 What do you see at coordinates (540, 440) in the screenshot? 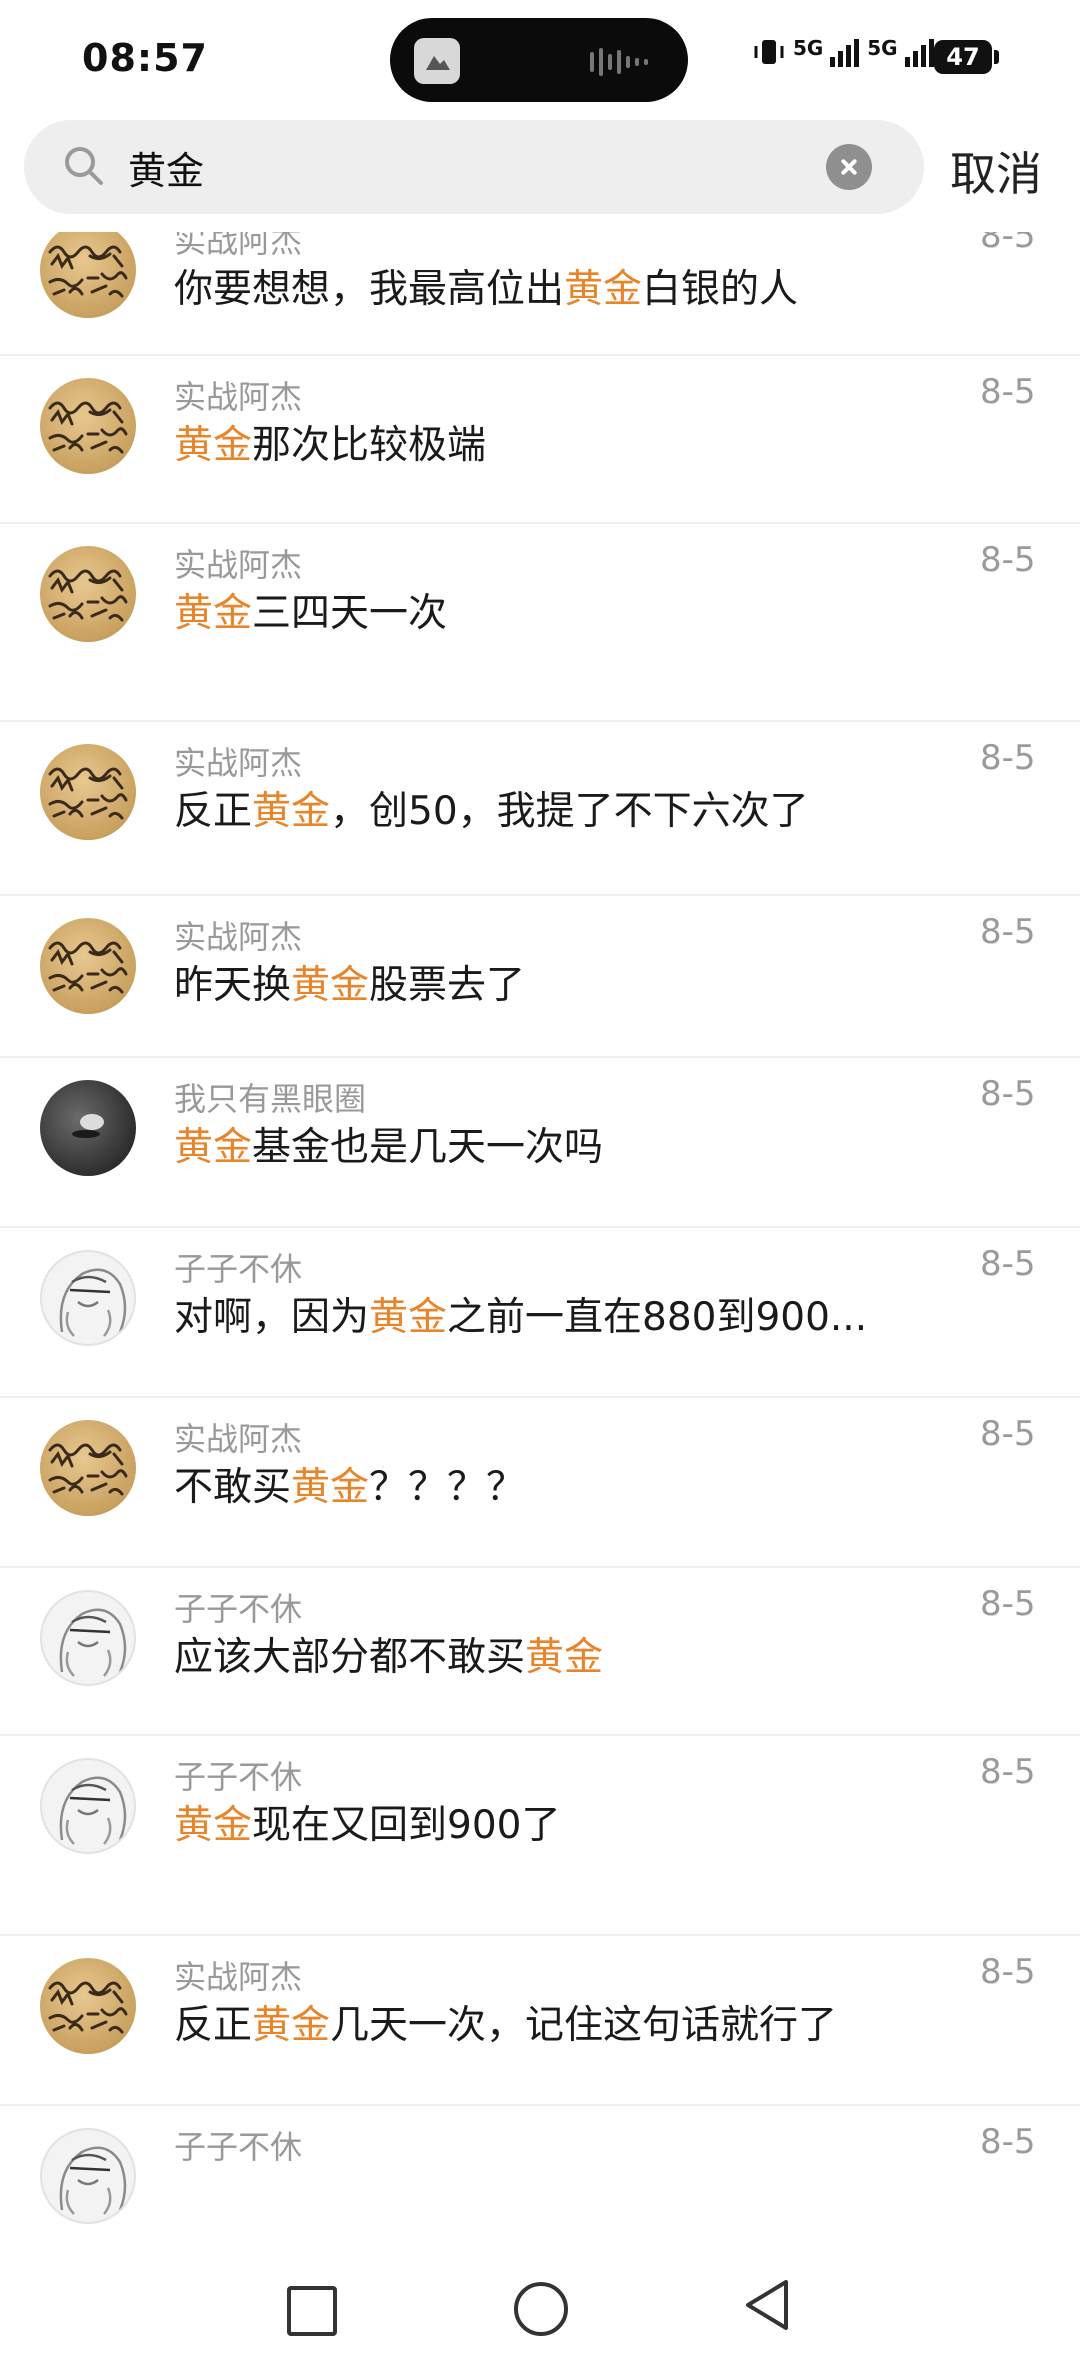
I see `list-item: 实战阿杰 8-5 黄金那次比较极端` at bounding box center [540, 440].